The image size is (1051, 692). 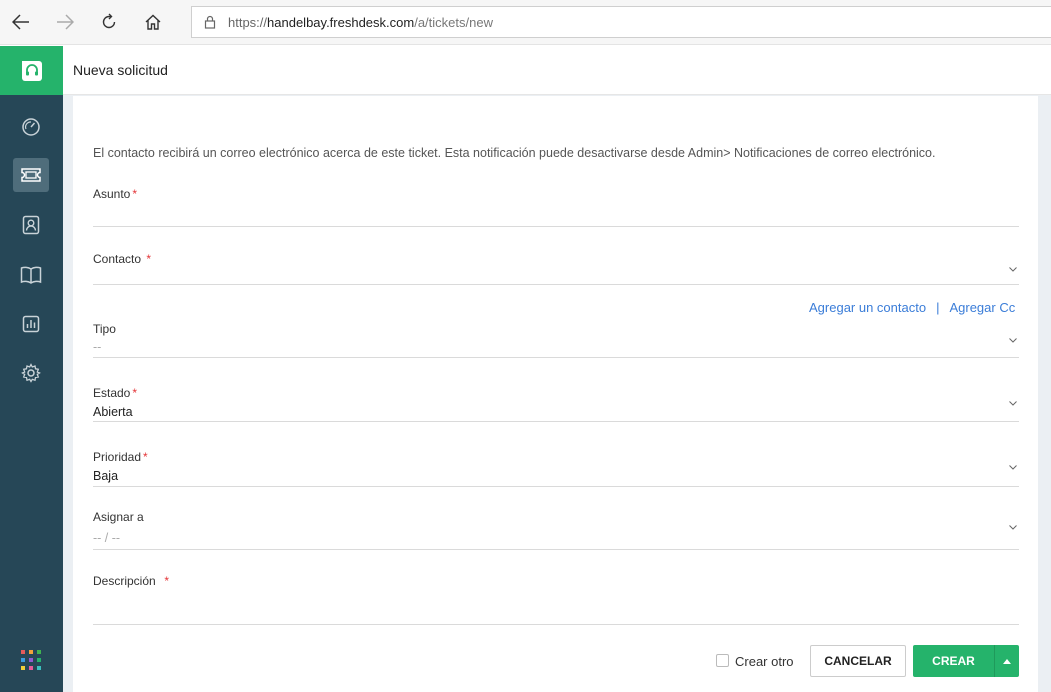 What do you see at coordinates (556, 284) in the screenshot?
I see `contact-underline` at bounding box center [556, 284].